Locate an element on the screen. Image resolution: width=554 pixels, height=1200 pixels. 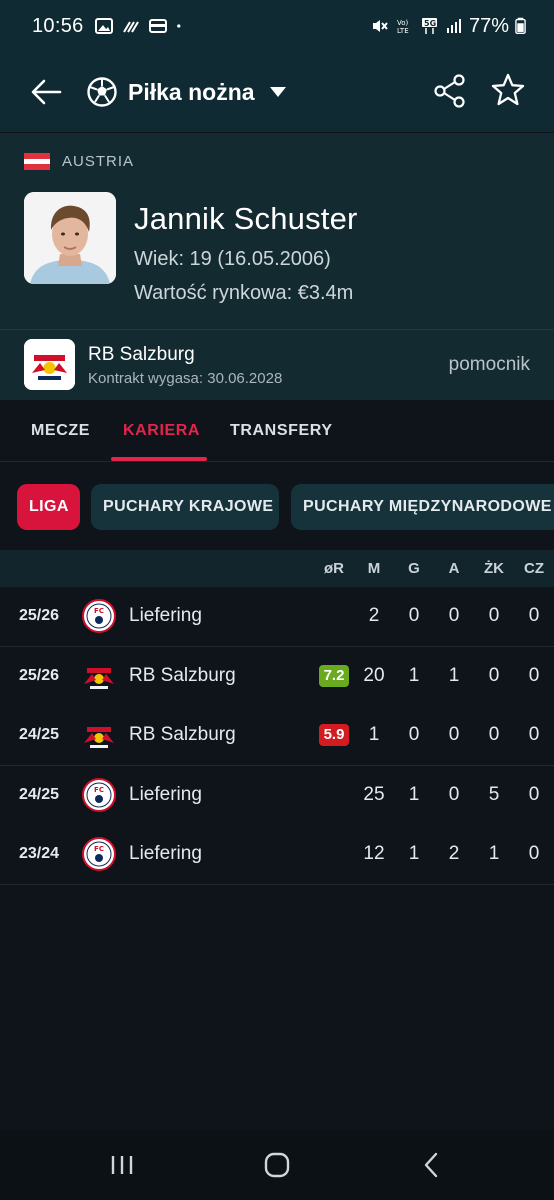
battery-icon is located at coordinates (520, 26).